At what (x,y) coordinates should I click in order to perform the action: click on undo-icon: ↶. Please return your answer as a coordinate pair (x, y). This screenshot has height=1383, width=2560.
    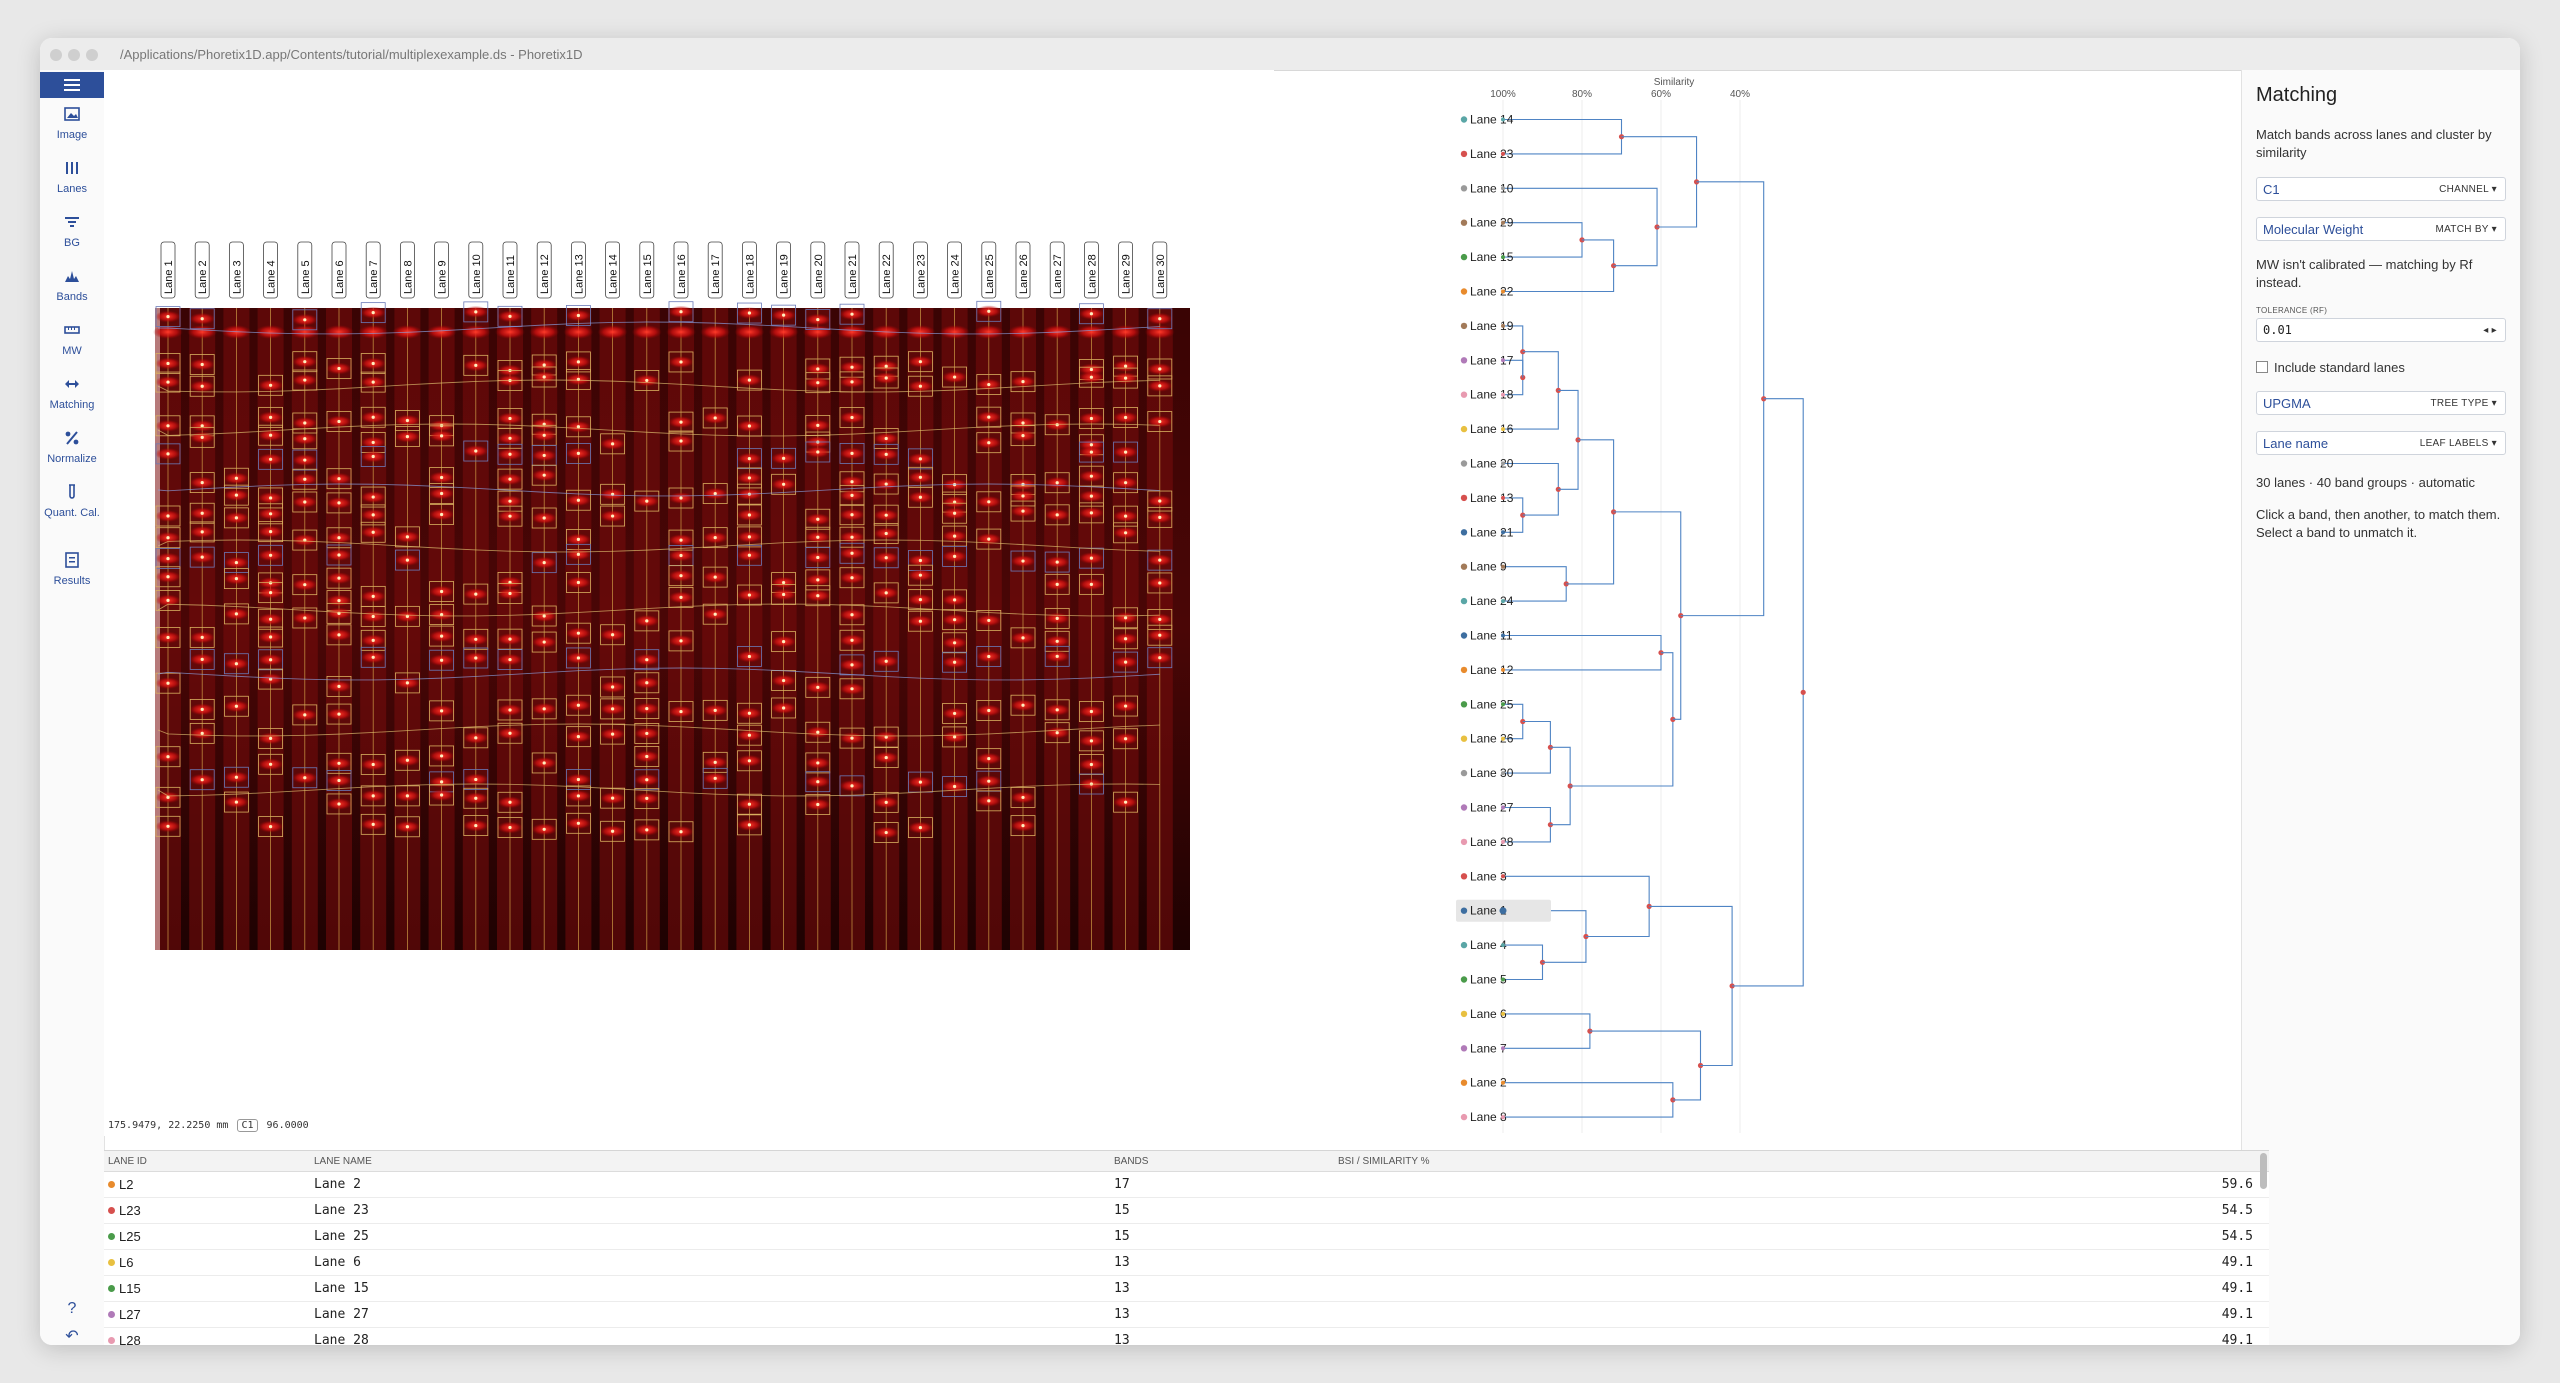
    Looking at the image, I should click on (72, 1335).